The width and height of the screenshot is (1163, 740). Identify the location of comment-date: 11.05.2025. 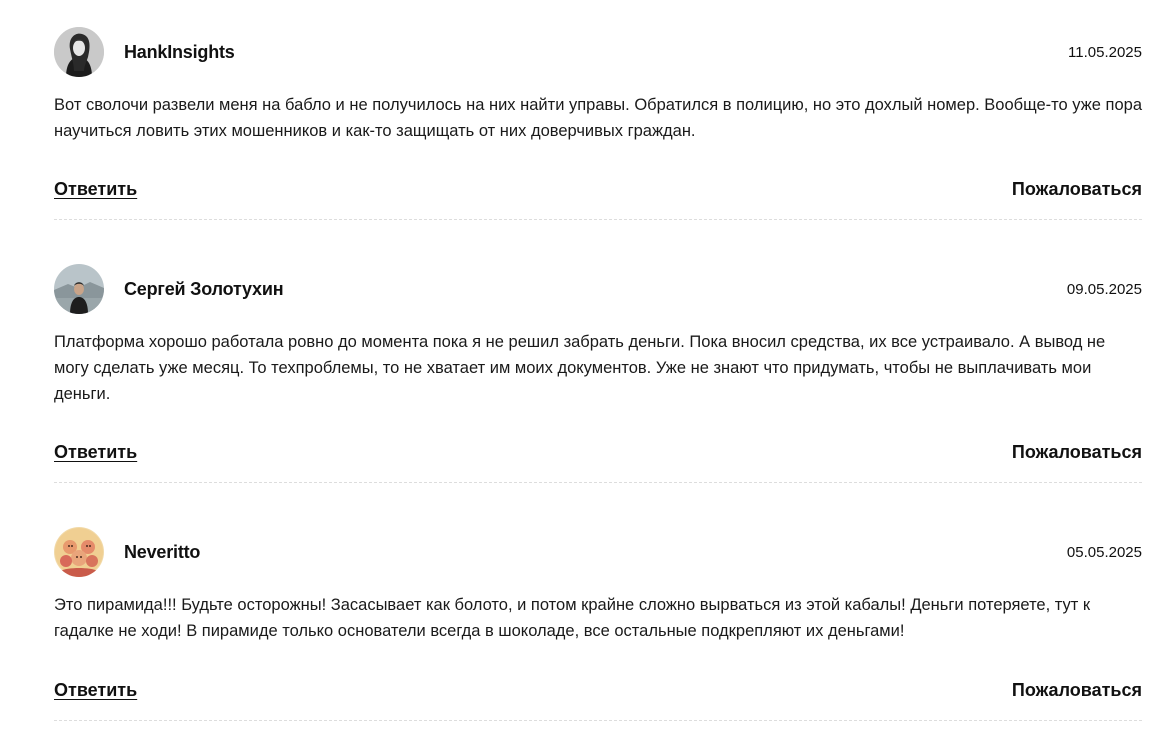
(1105, 52).